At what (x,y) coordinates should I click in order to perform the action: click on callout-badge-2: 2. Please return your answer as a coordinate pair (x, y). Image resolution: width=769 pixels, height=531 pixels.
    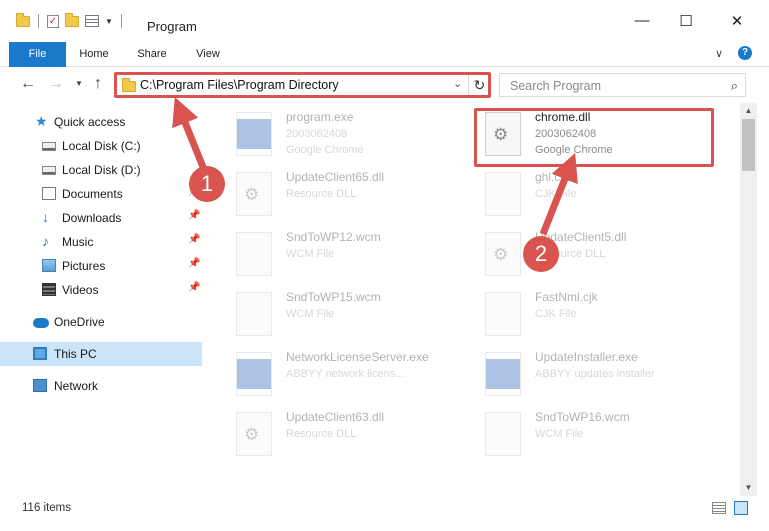
    Looking at the image, I should click on (541, 254).